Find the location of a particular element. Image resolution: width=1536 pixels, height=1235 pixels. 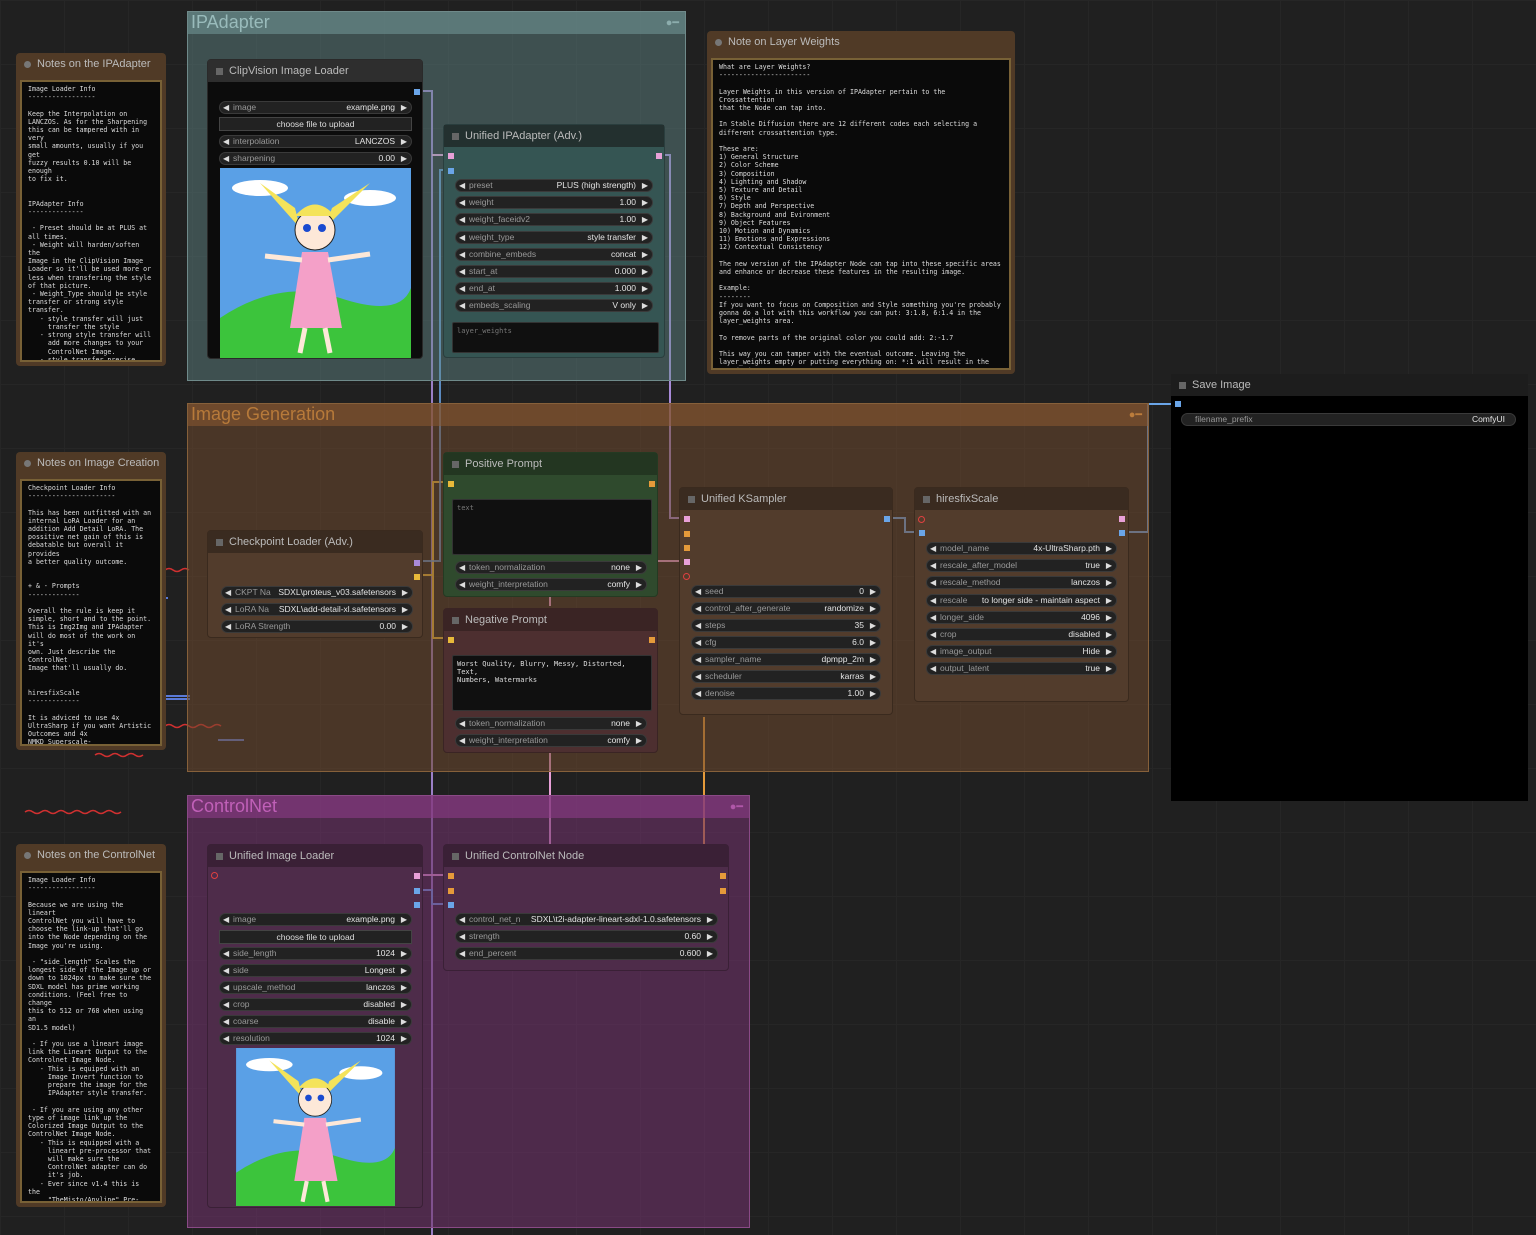

node-save-image: Save Image filename_prefix ComfyUI is located at coordinates (1349, 587).